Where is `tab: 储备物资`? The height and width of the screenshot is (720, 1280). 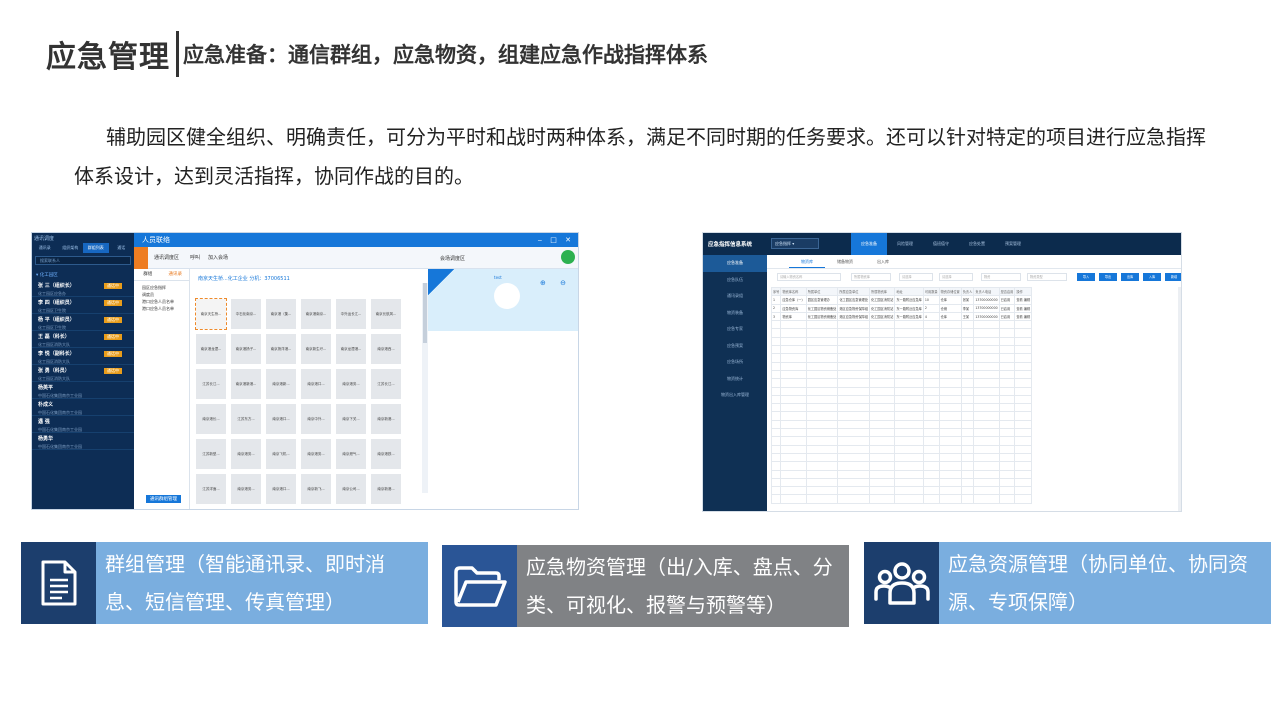 tab: 储备物资 is located at coordinates (845, 261).